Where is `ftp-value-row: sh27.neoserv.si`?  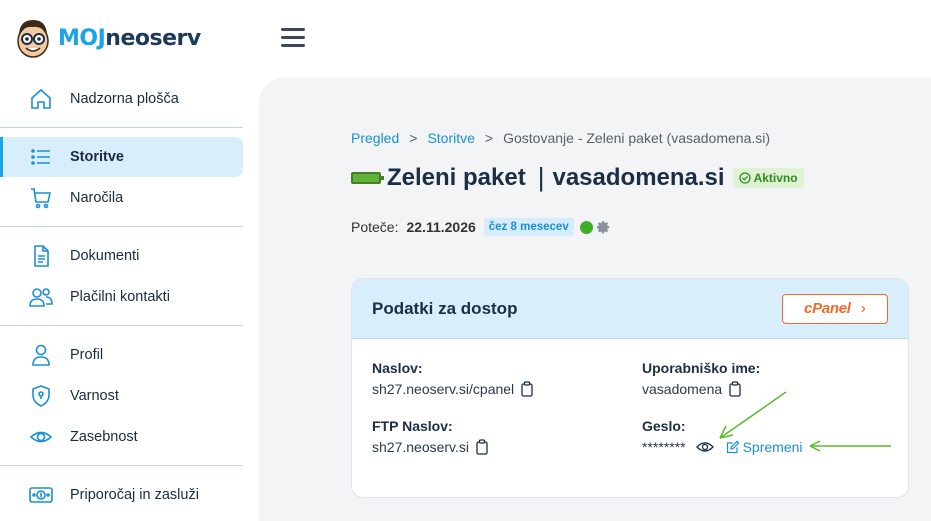
ftp-value-row: sh27.neoserv.si is located at coordinates (430, 447).